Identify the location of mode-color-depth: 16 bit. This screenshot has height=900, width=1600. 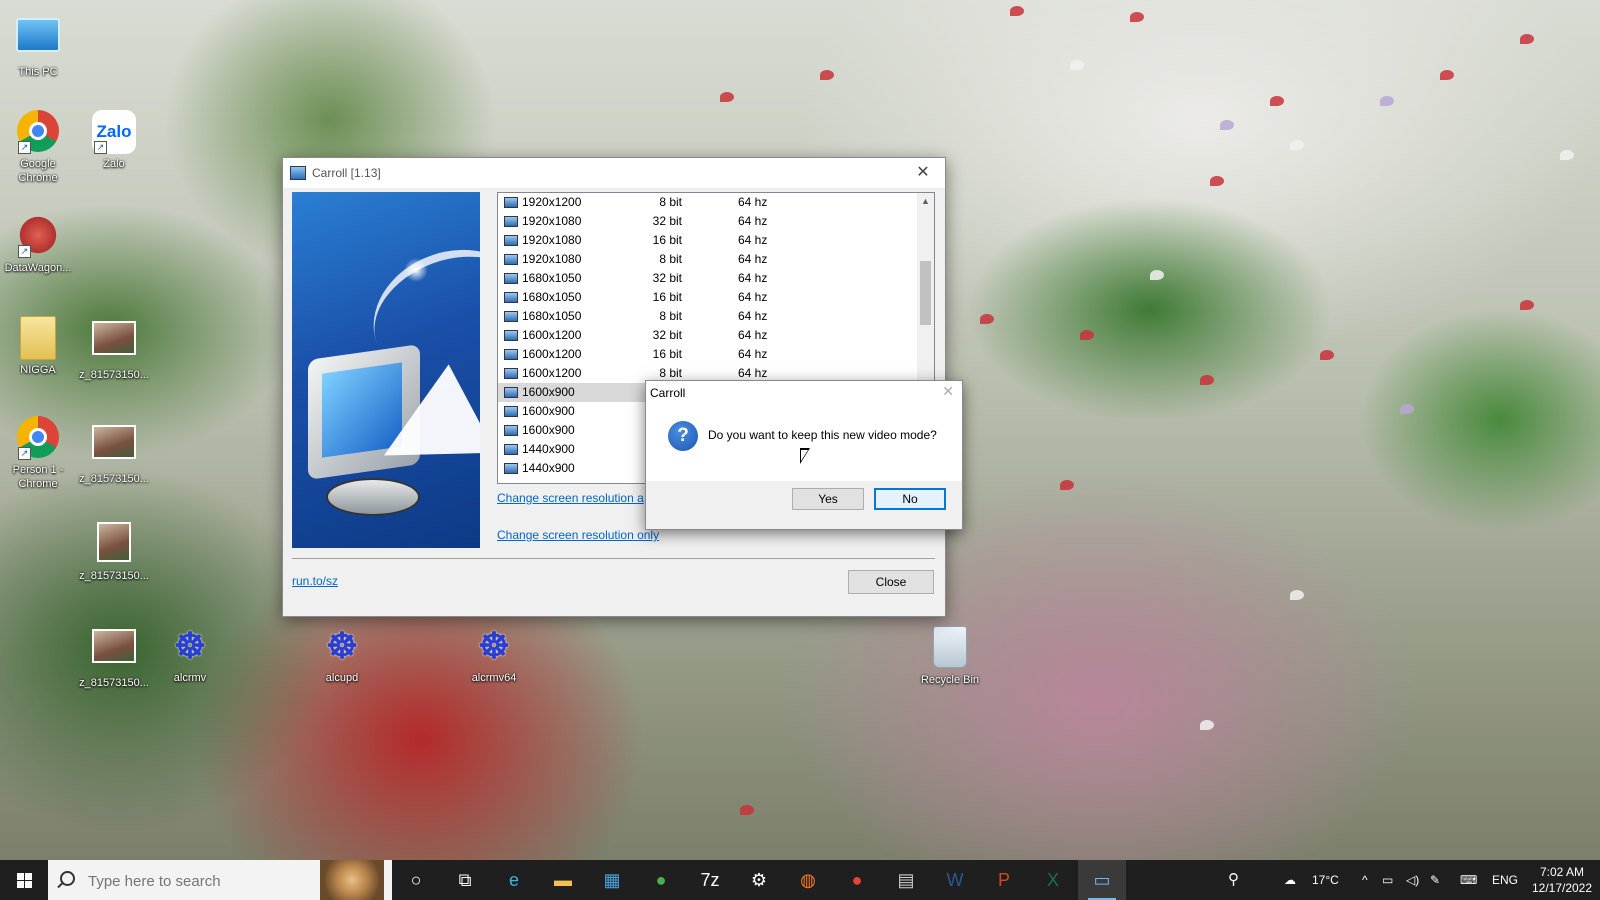
(667, 354).